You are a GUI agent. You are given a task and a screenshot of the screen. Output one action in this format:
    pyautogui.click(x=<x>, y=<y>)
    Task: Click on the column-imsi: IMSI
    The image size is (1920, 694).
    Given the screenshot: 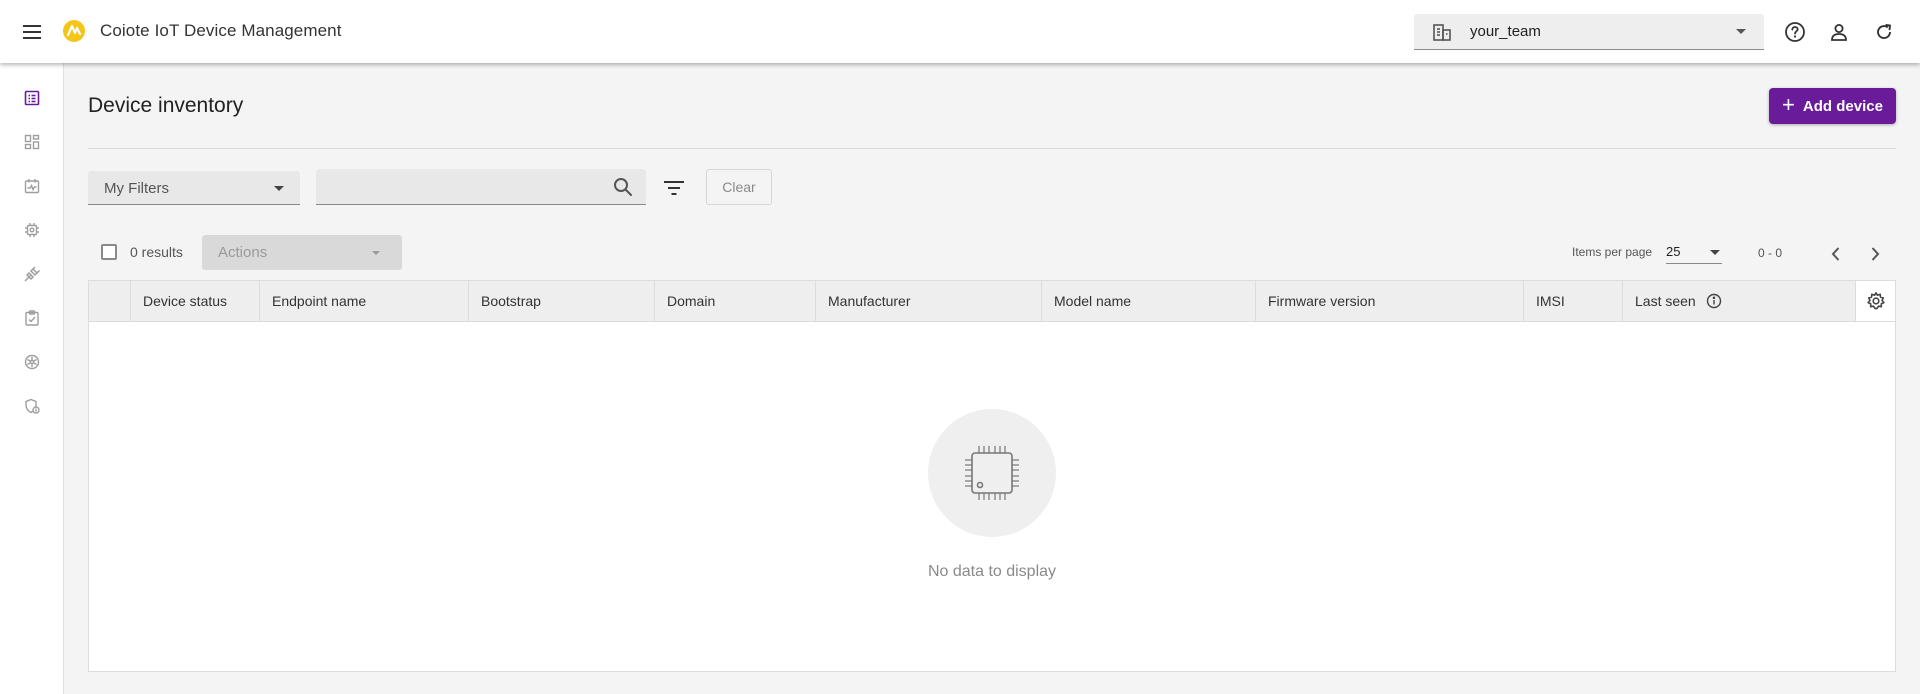 What is the action you would take?
    pyautogui.click(x=1572, y=301)
    